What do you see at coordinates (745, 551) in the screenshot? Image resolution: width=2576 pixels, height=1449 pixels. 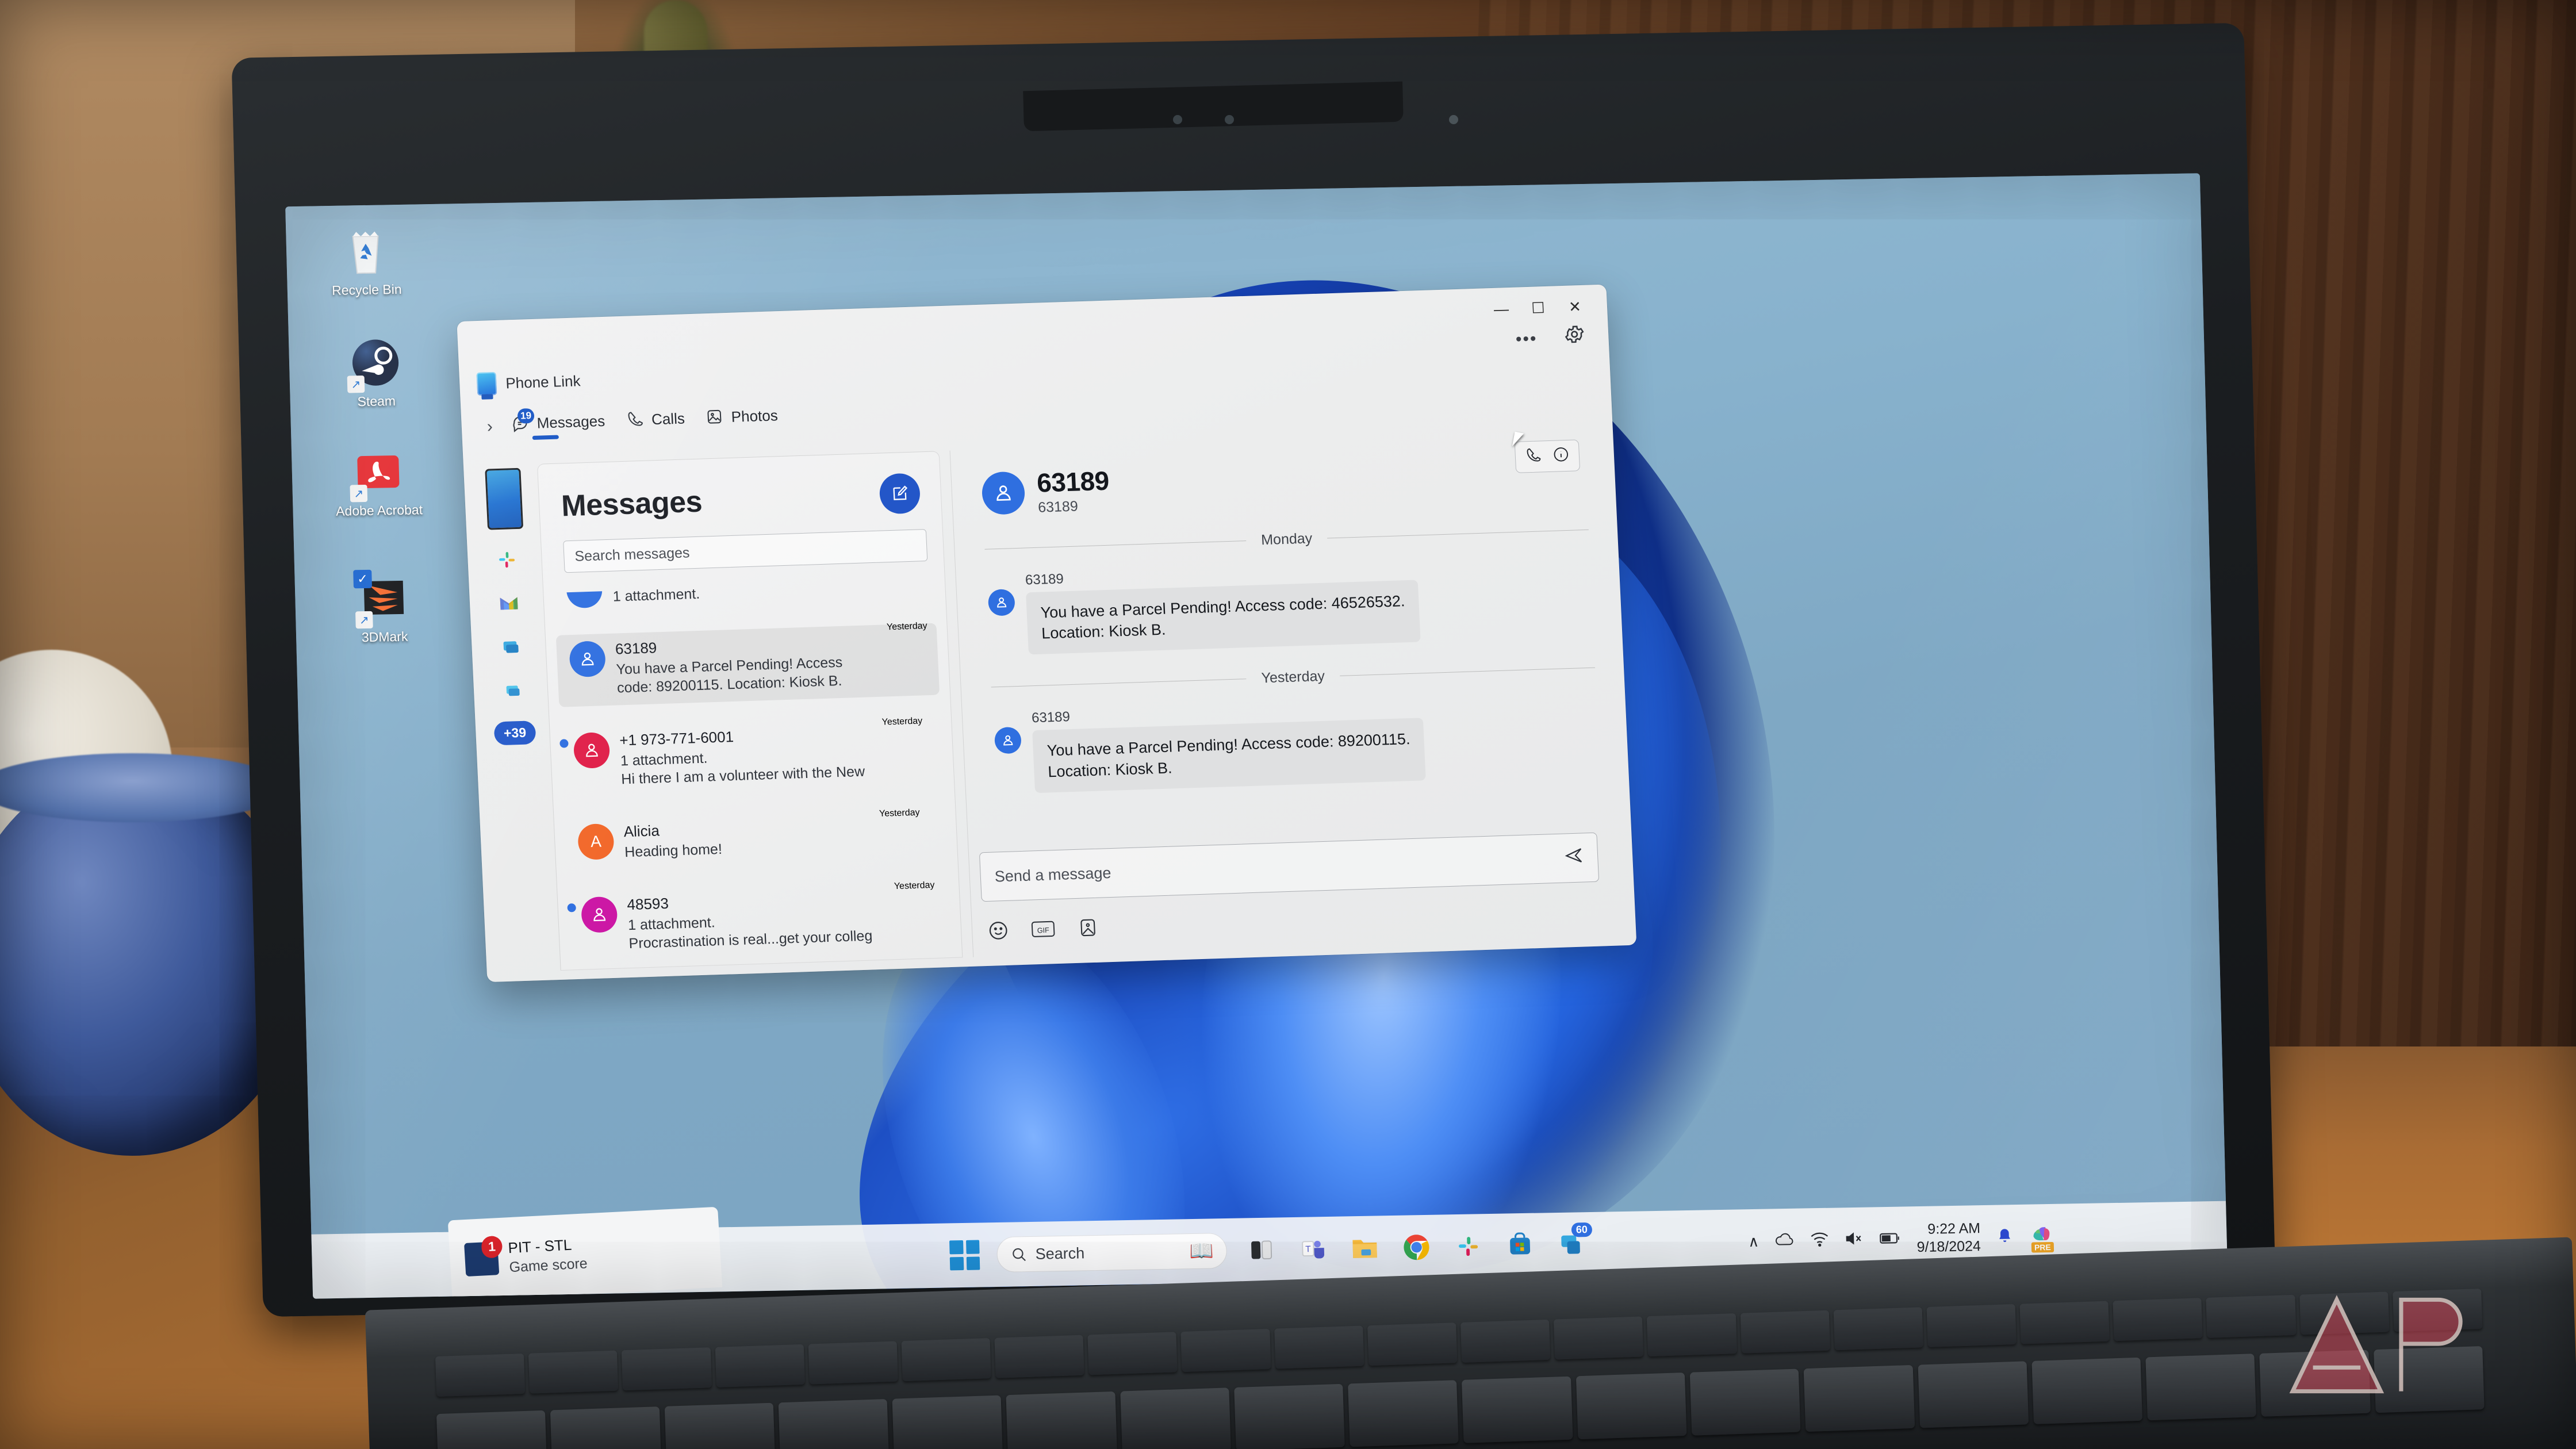 I see `search-input: Search messages` at bounding box center [745, 551].